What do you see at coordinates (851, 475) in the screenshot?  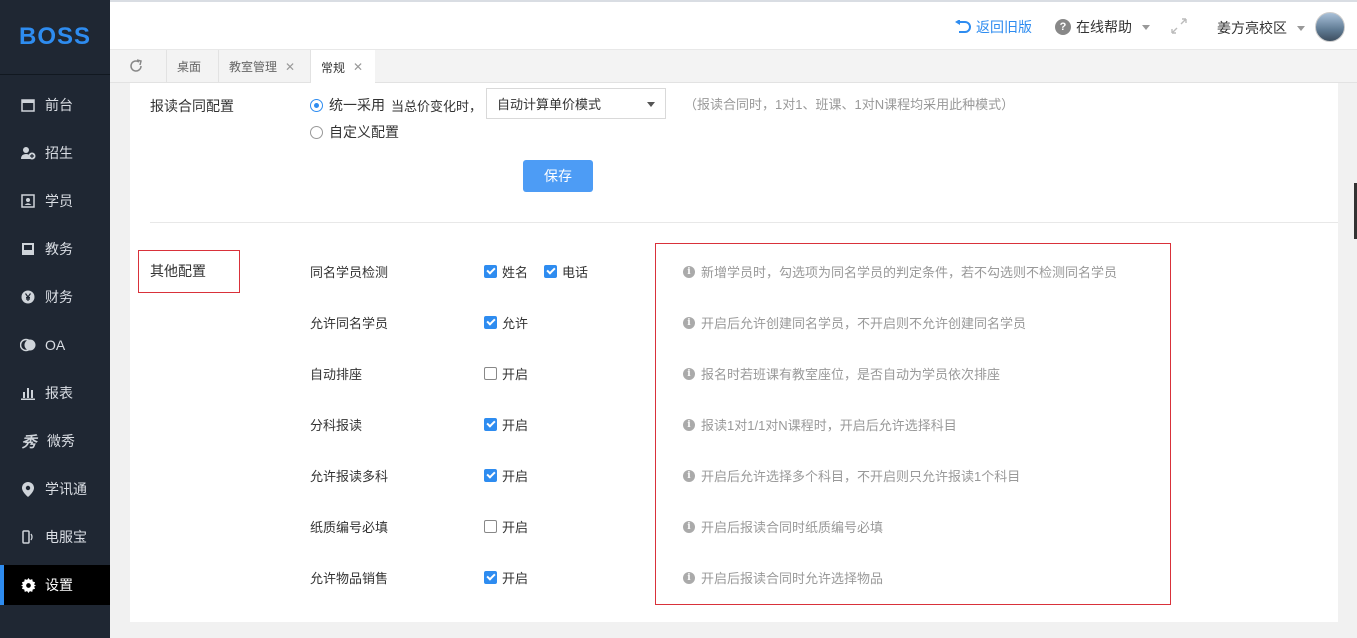 I see `setting-description: i 开启后允许选择多个科目，不开启则只允许报读1个科目` at bounding box center [851, 475].